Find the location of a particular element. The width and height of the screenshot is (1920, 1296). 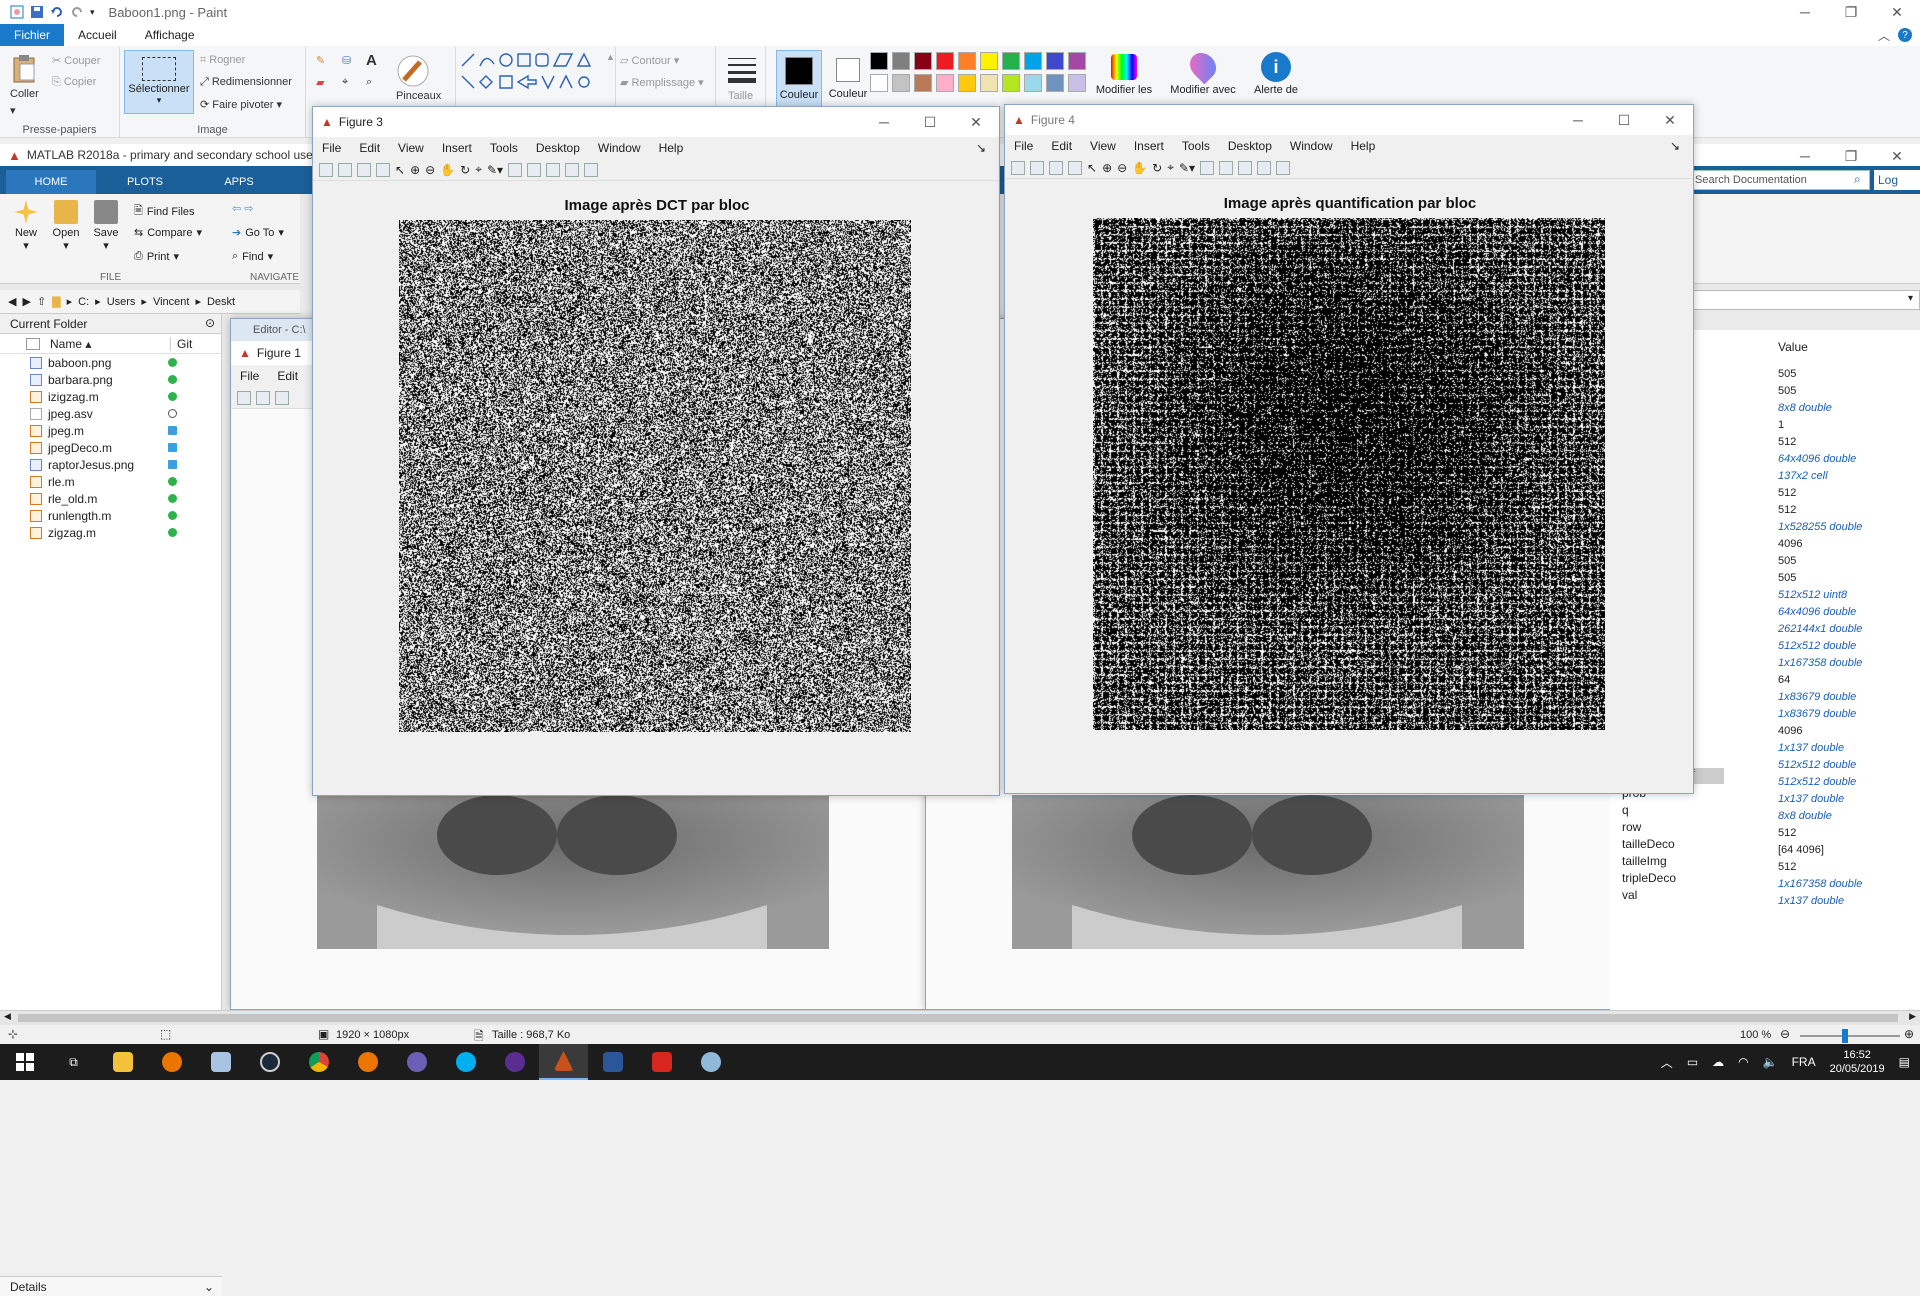

back-arrow-icon: ◀ is located at coordinates (12, 301).